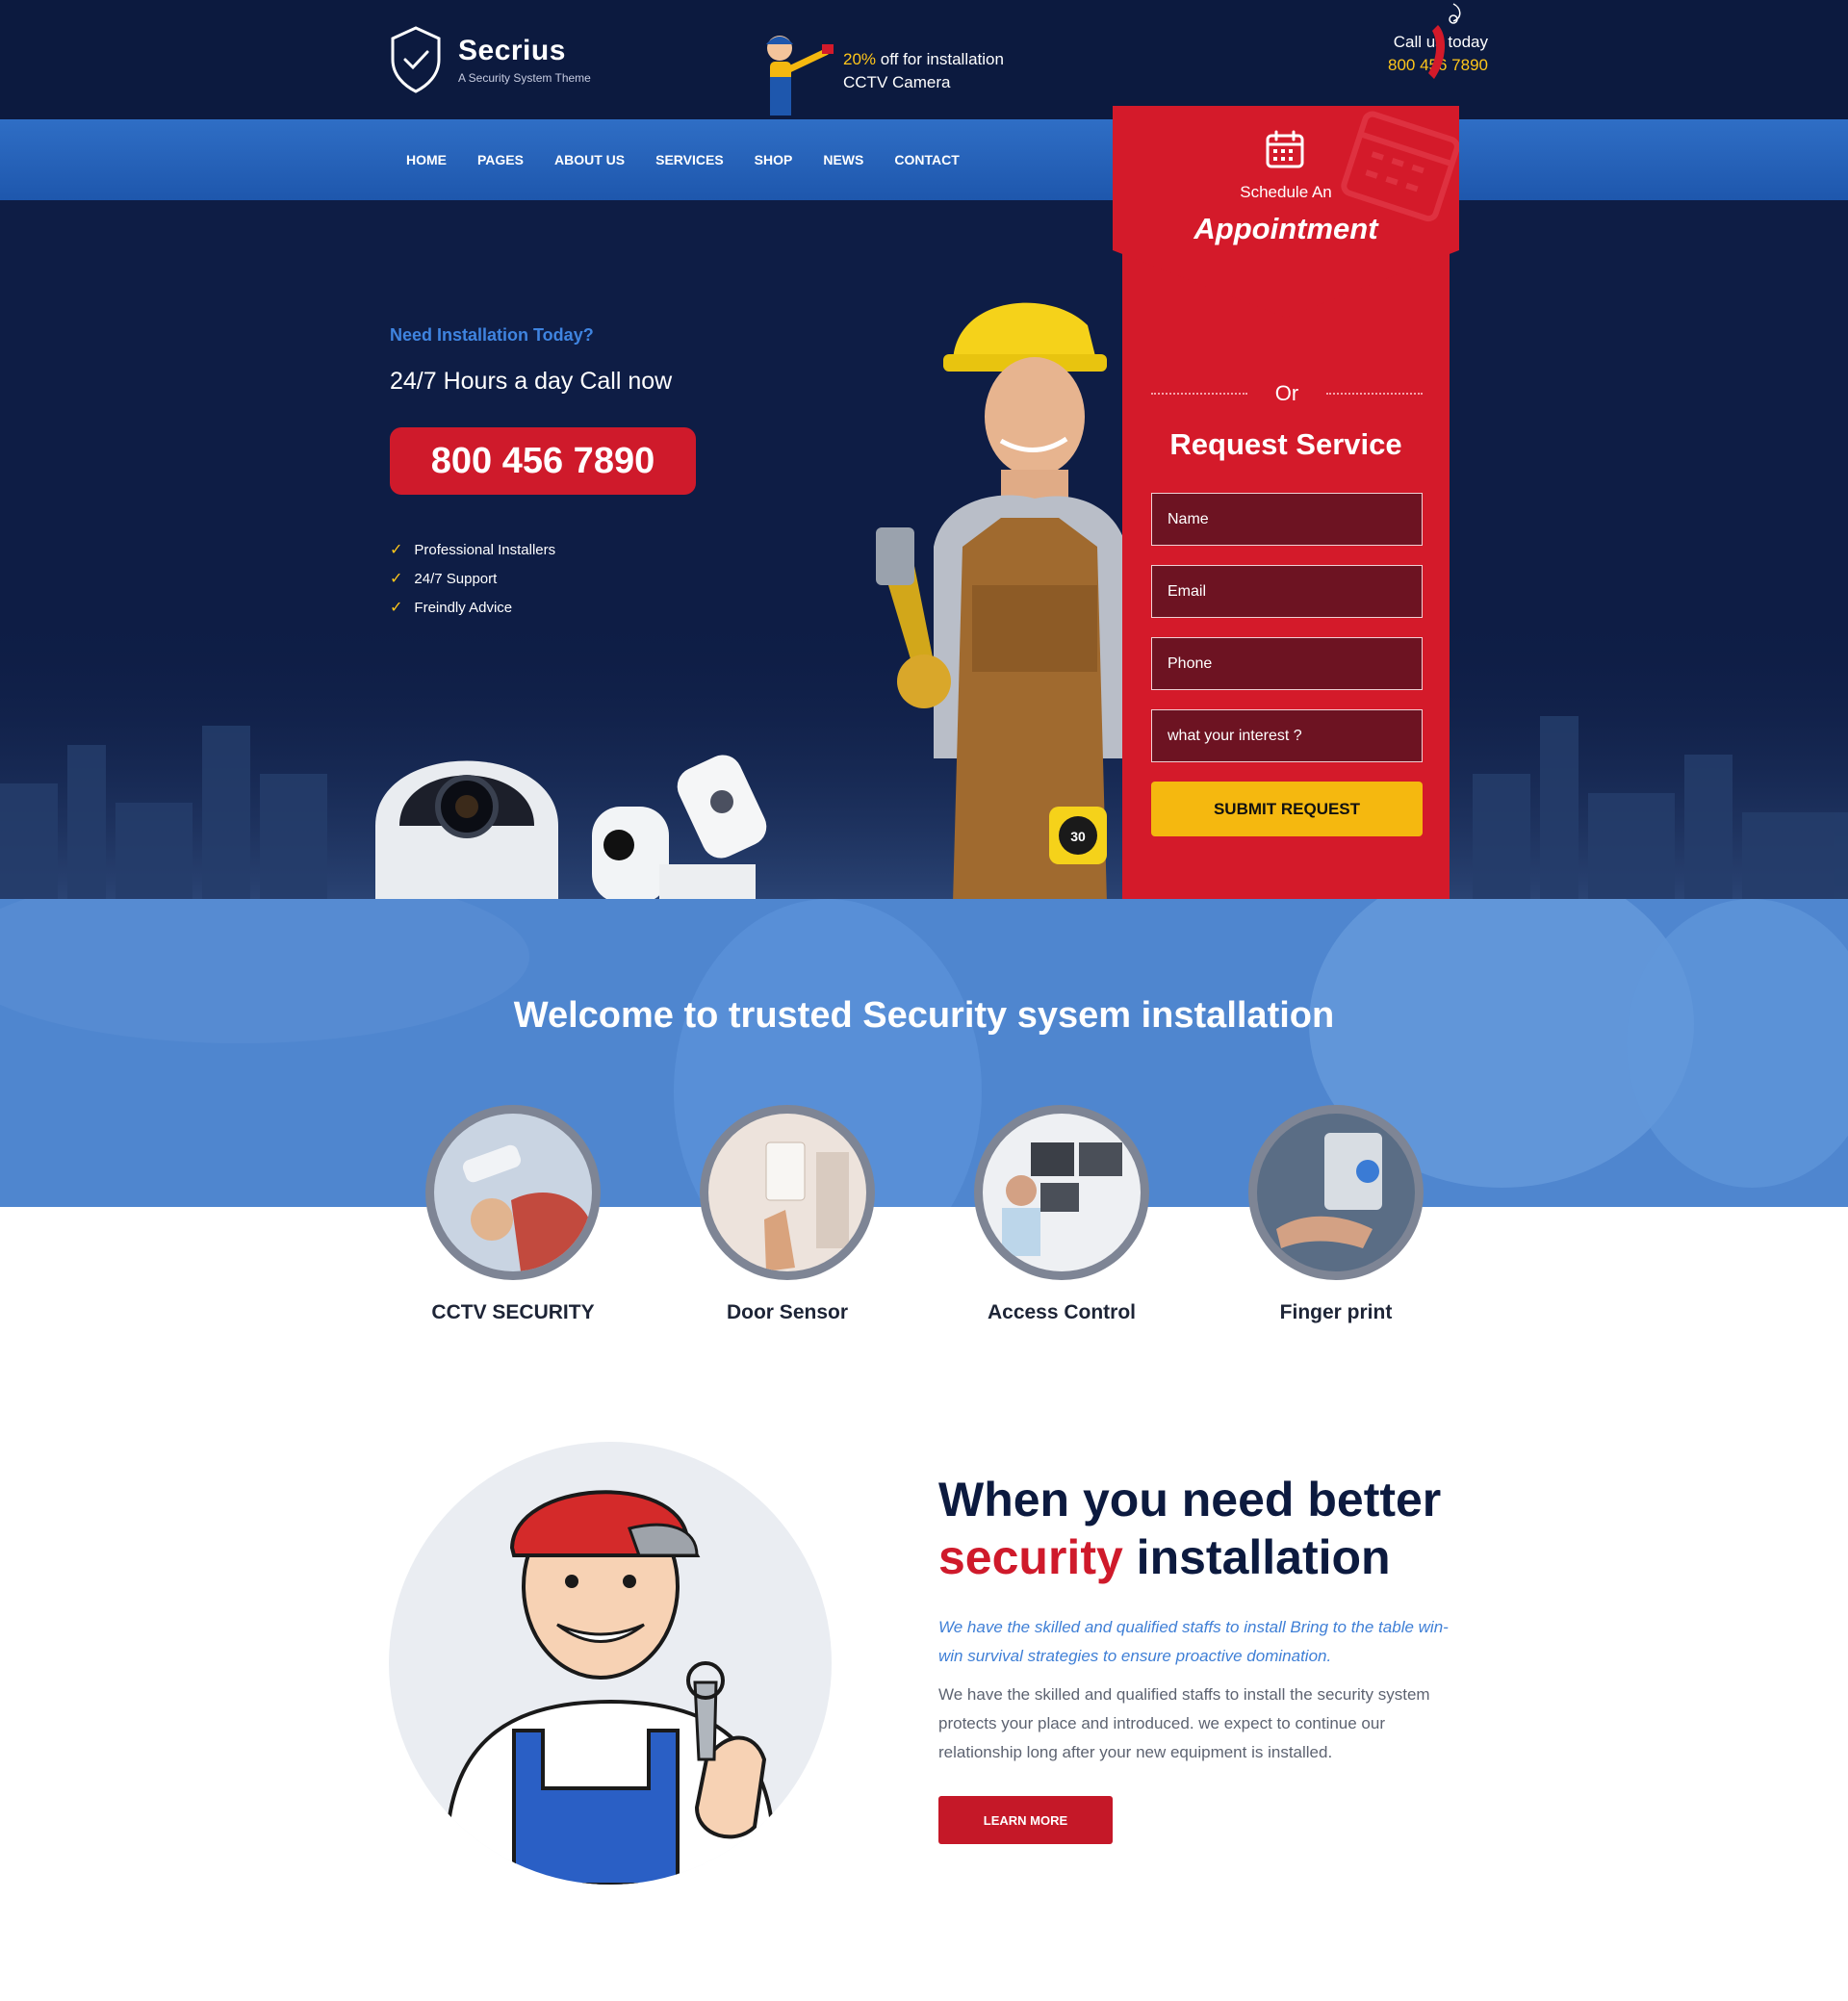  I want to click on service-label: Door Sensor, so click(787, 1312).